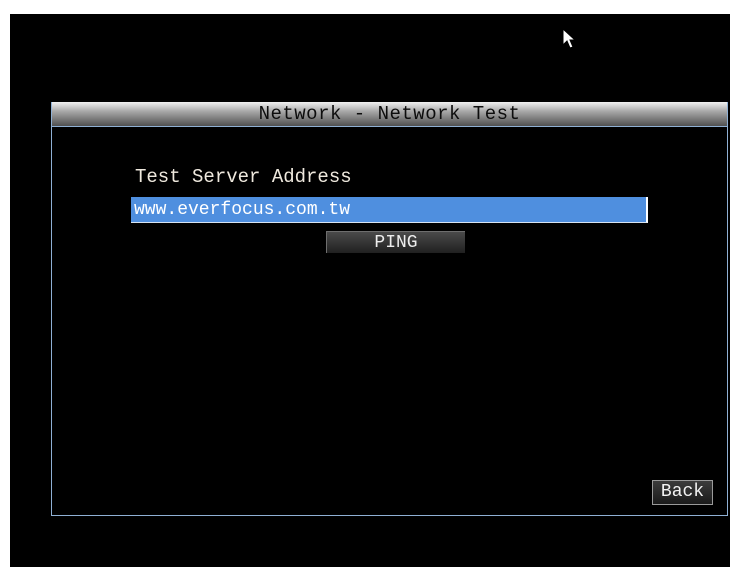 The image size is (742, 567). I want to click on dialog-title: Network - Network Test, so click(389, 114).